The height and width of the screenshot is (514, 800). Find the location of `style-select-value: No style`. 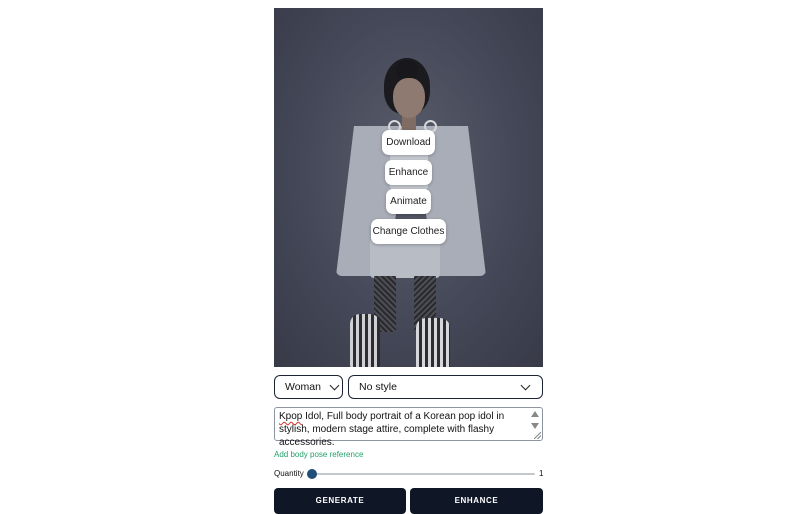

style-select-value: No style is located at coordinates (378, 387).